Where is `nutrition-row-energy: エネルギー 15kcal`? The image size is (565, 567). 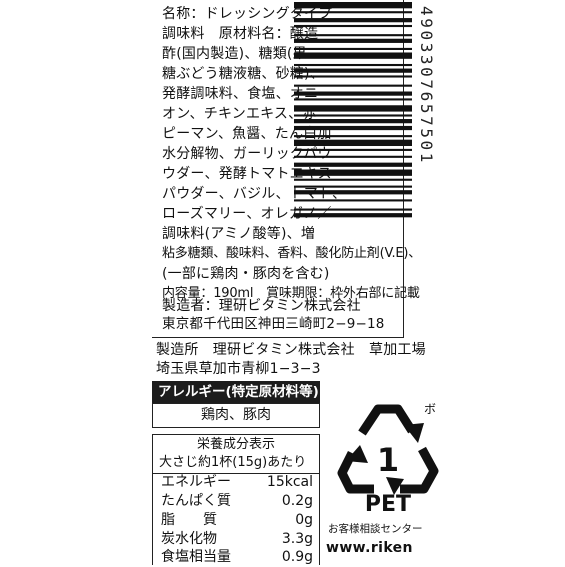 nutrition-row-energy: エネルギー 15kcal is located at coordinates (237, 482).